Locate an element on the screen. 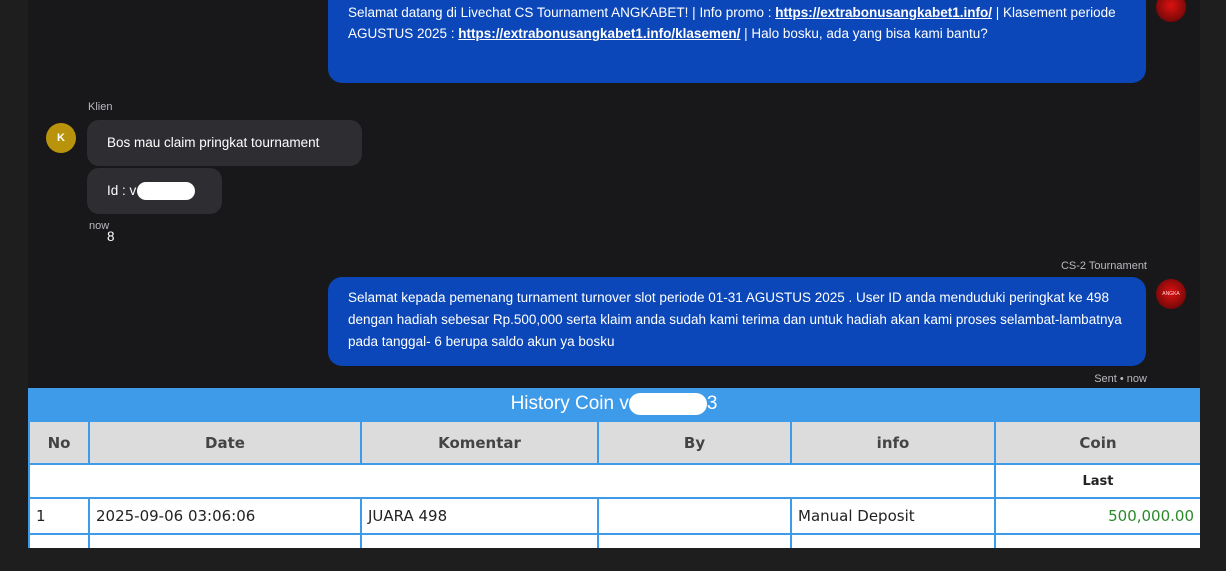 The width and height of the screenshot is (1226, 571). agent-name: CS-2 Tournament is located at coordinates (1103, 266).